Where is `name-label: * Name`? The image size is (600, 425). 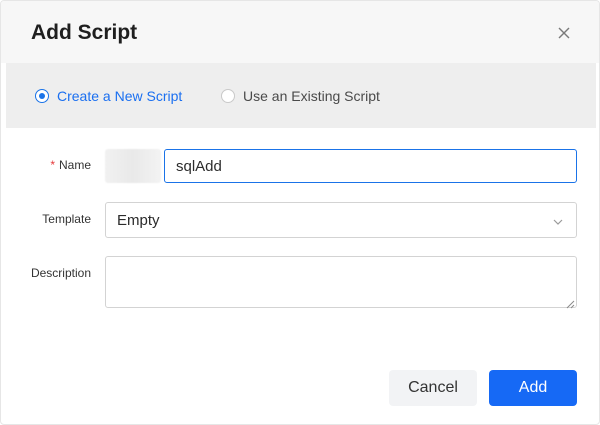
name-label: * Name is located at coordinates (70, 165).